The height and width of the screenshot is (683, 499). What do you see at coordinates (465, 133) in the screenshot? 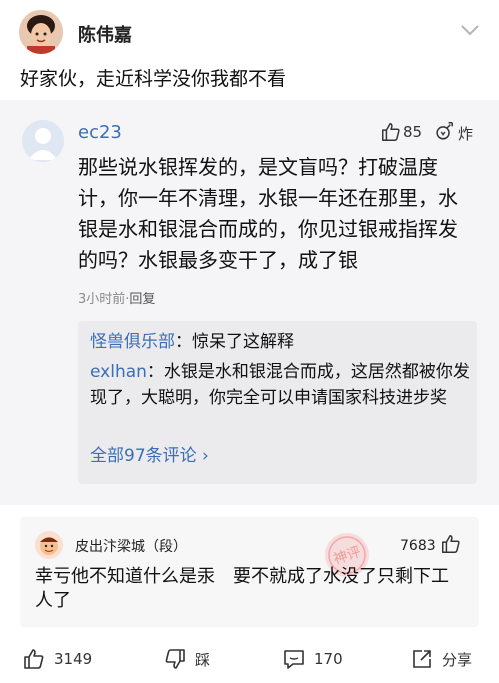
I see `comment-fire-label: 炸` at bounding box center [465, 133].